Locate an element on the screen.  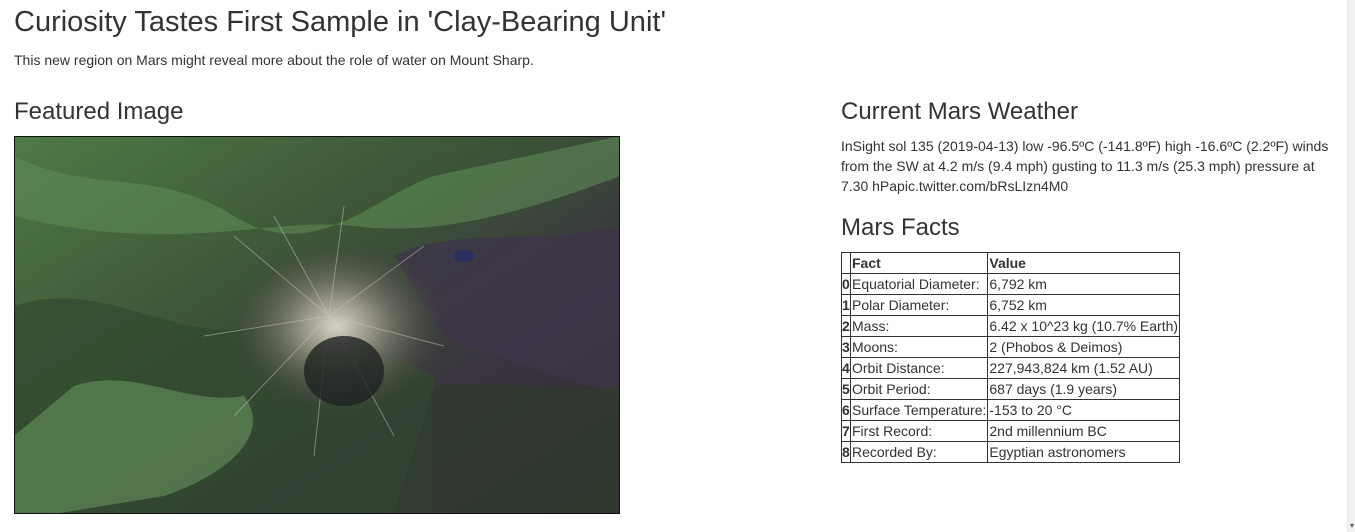
row-index: 1 is located at coordinates (846, 305).